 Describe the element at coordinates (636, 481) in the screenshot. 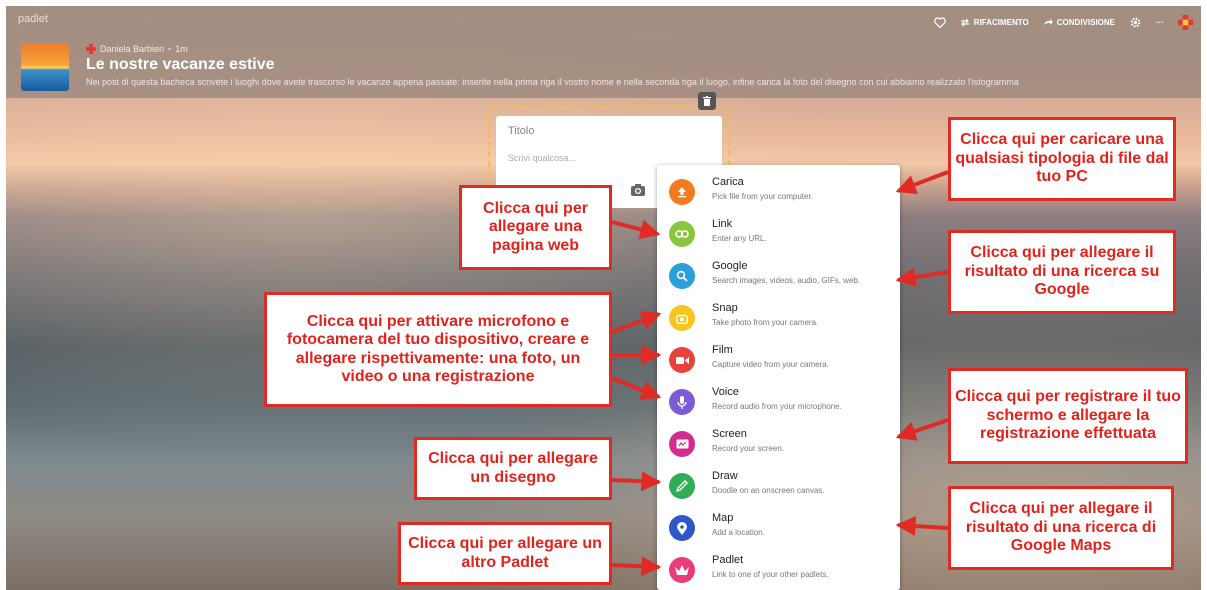

I see `arrow-draw` at that location.